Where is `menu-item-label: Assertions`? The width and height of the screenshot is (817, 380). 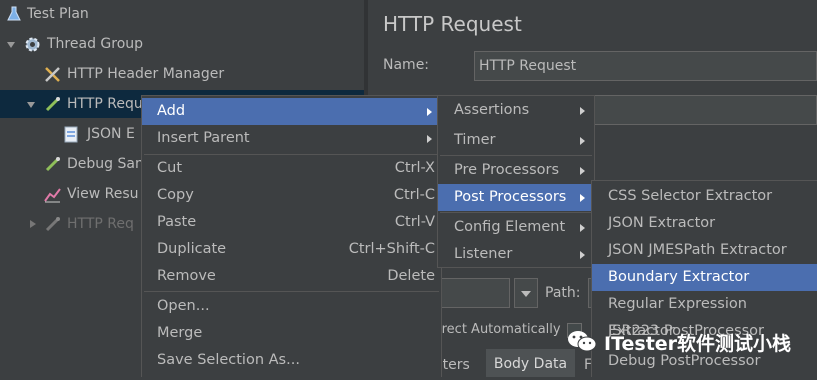
menu-item-label: Assertions is located at coordinates (492, 110).